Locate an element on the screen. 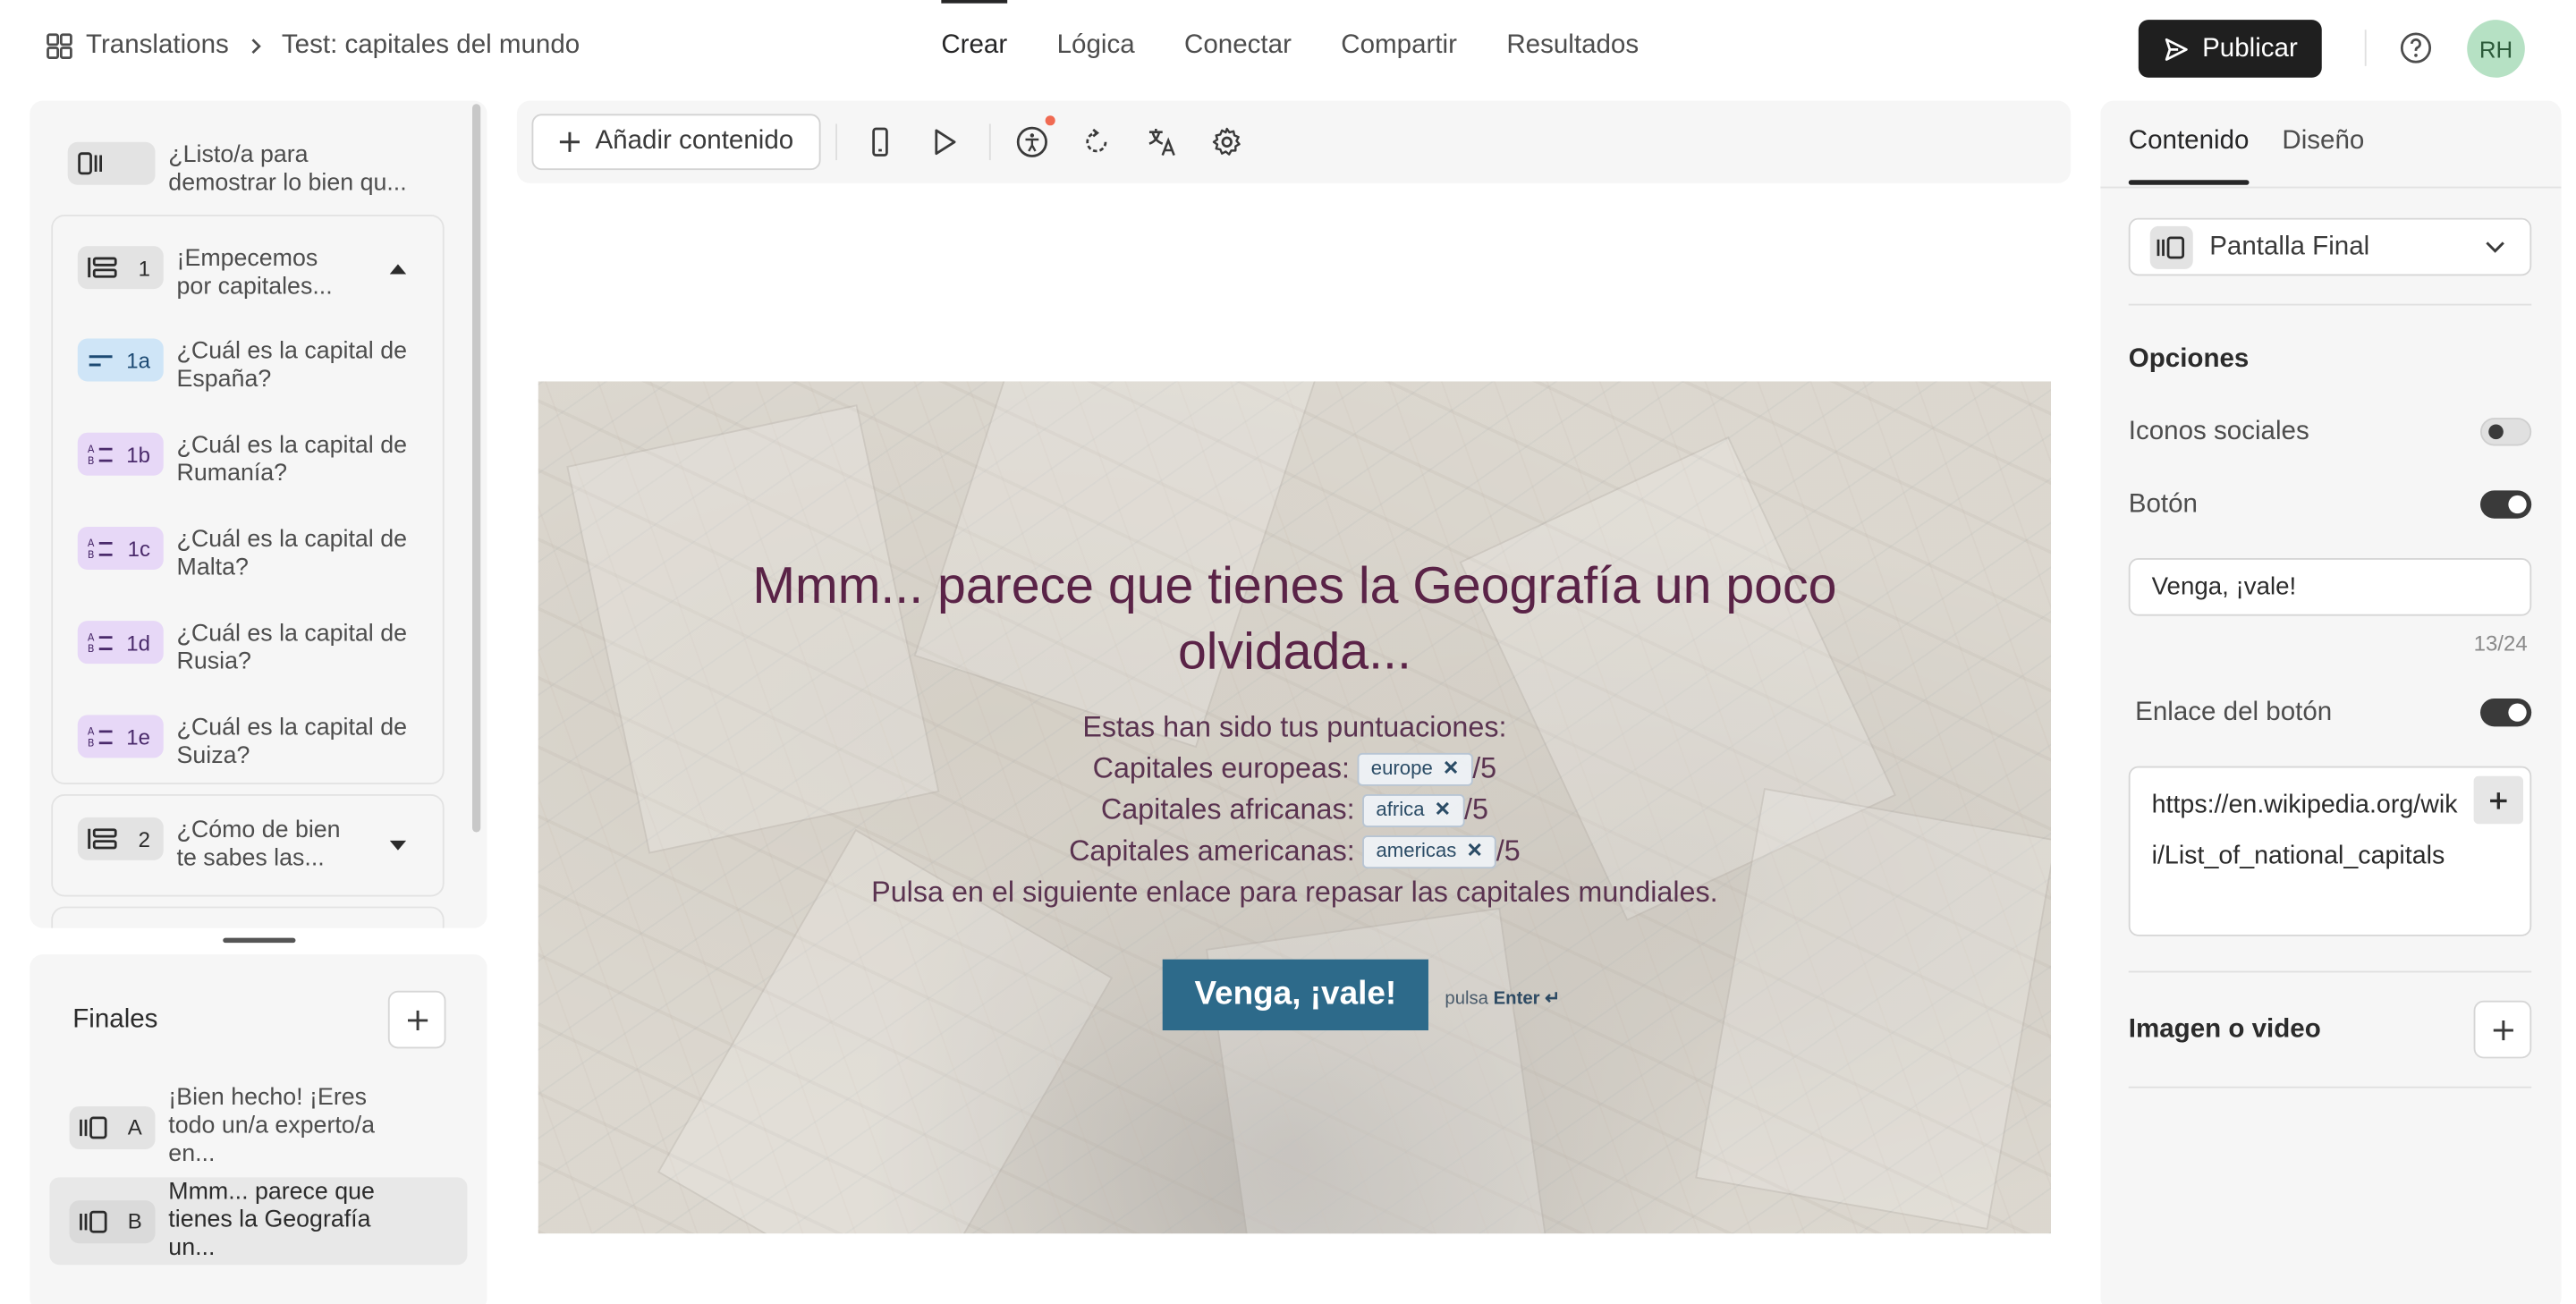 The image size is (2576, 1304). question-text: ¿Cuál es la capital de España? is located at coordinates (291, 366).